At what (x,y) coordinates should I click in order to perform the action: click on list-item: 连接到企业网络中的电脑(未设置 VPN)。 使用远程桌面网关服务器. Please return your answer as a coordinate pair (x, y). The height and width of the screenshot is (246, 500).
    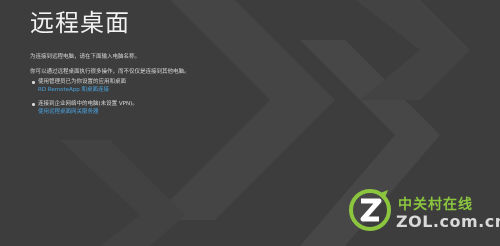
    Looking at the image, I should click on (181, 108).